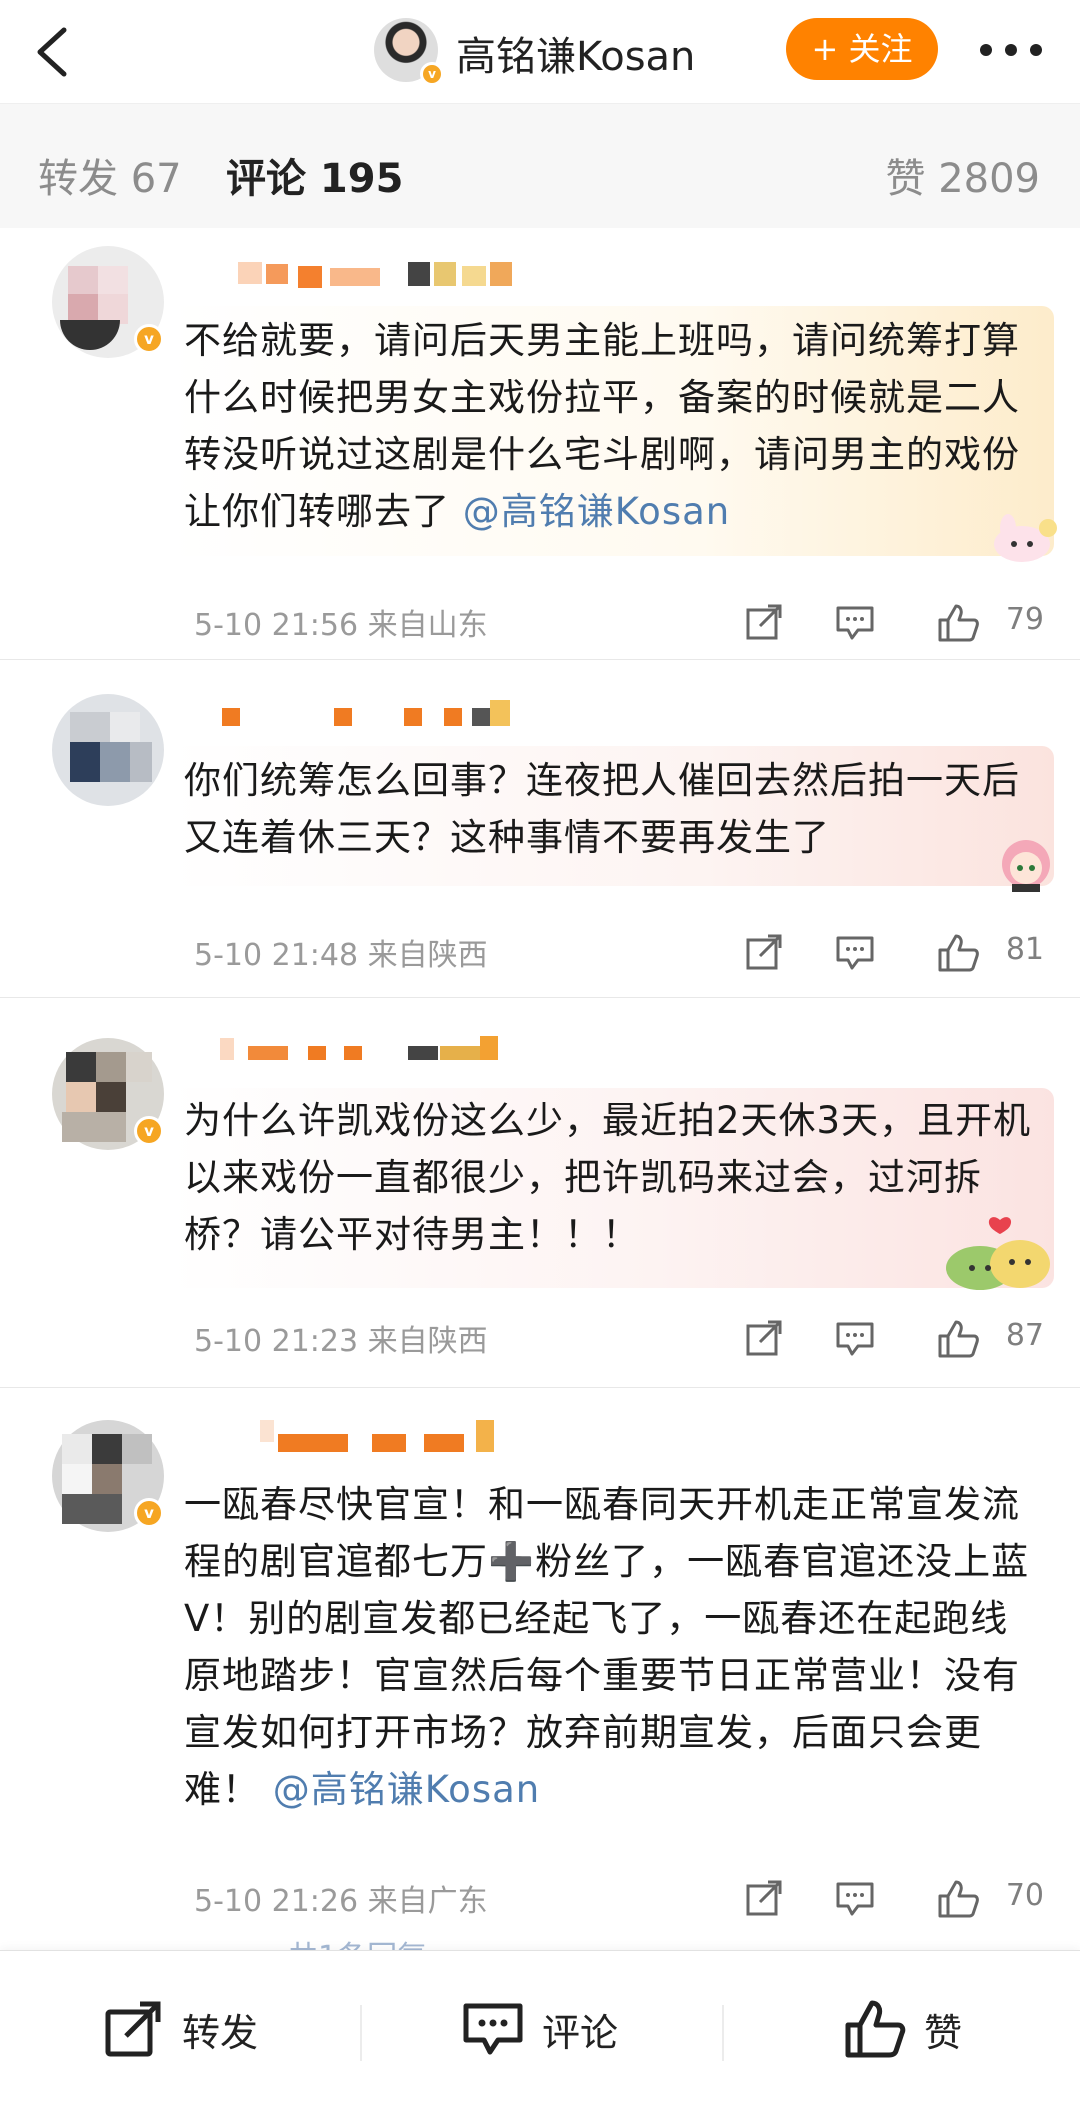 The width and height of the screenshot is (1080, 2117). Describe the element at coordinates (110, 175) in the screenshot. I see `tab-repost: 转发 67` at that location.